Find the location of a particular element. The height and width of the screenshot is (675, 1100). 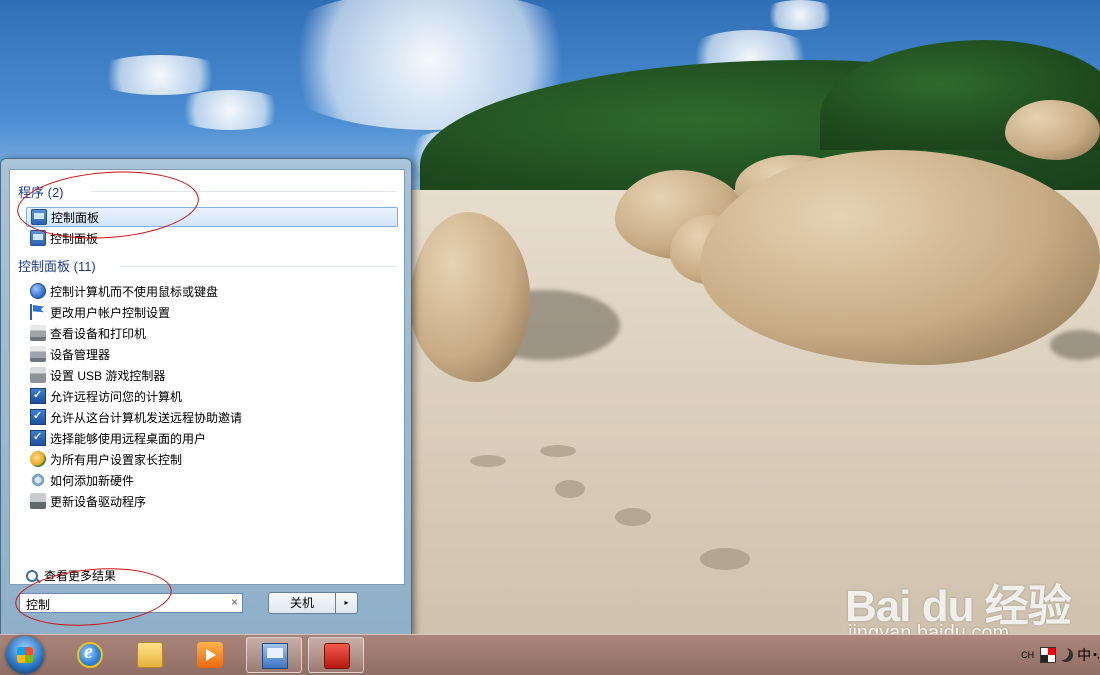

printer-icon is located at coordinates (38, 333).